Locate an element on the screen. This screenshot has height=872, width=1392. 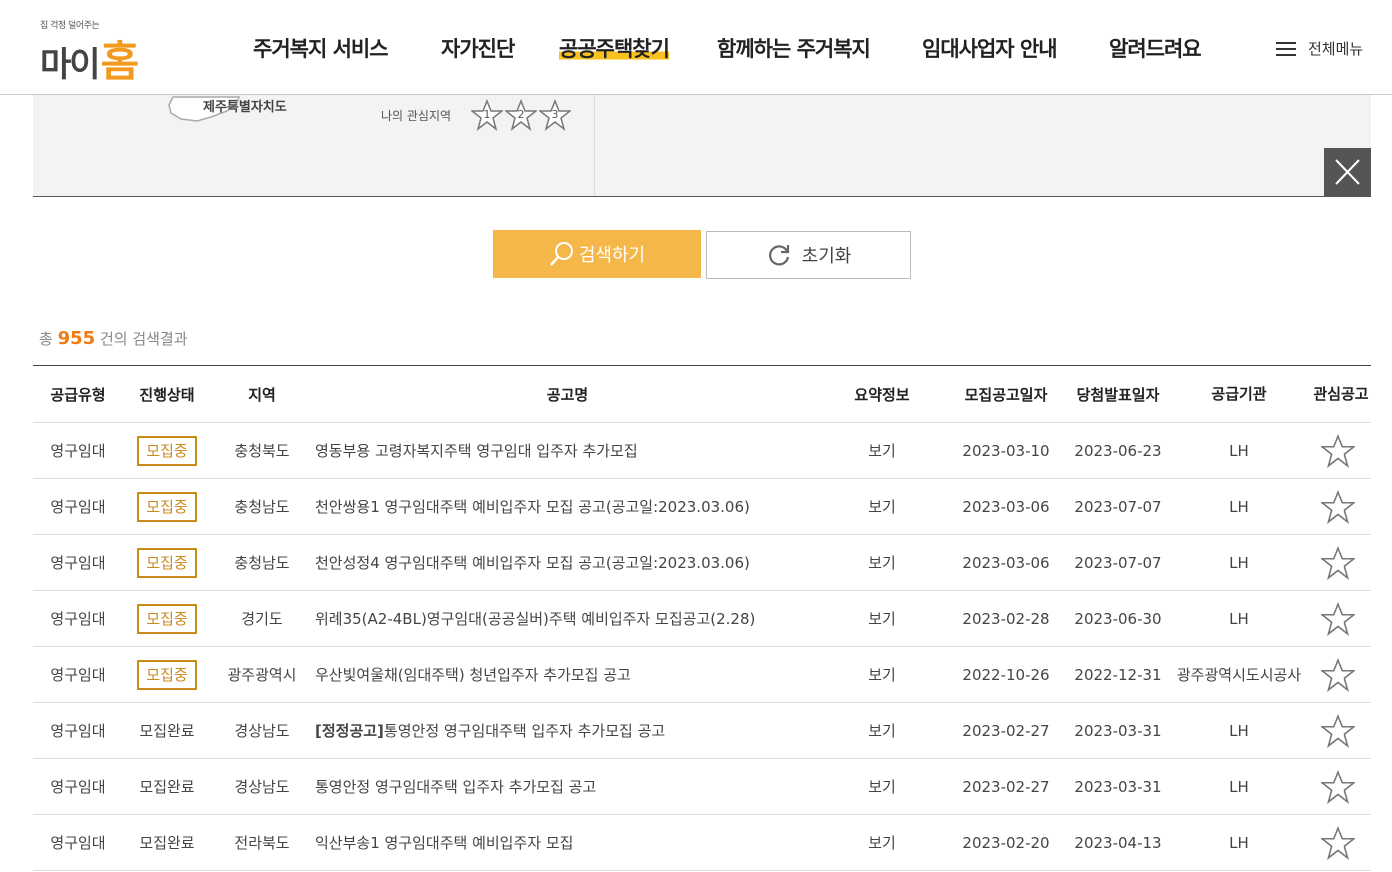
nav-item-landlord-guide: 임대사업자 안내 is located at coordinates (990, 48).